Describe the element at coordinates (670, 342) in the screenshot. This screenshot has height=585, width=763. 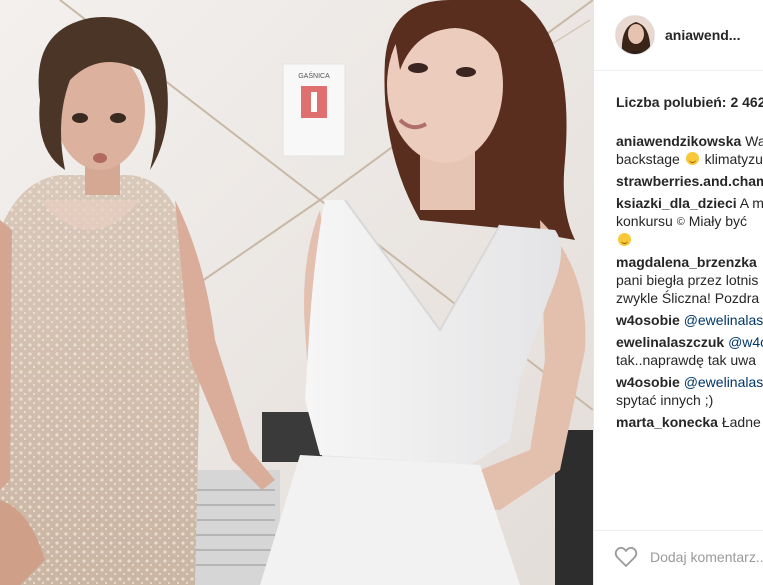
I see `comment-username: ewelinalaszczuk` at that location.